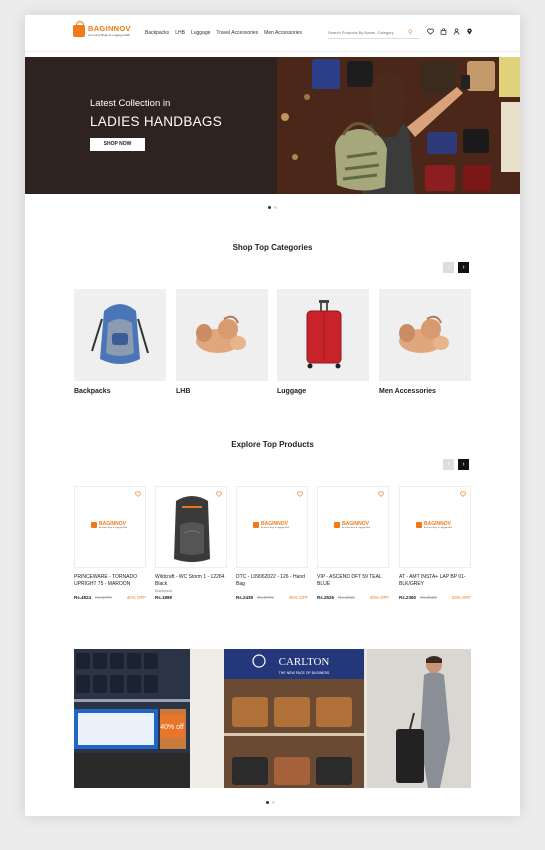 The image size is (545, 850). What do you see at coordinates (461, 597) in the screenshot?
I see `product-discount: 33% OFF` at bounding box center [461, 597].